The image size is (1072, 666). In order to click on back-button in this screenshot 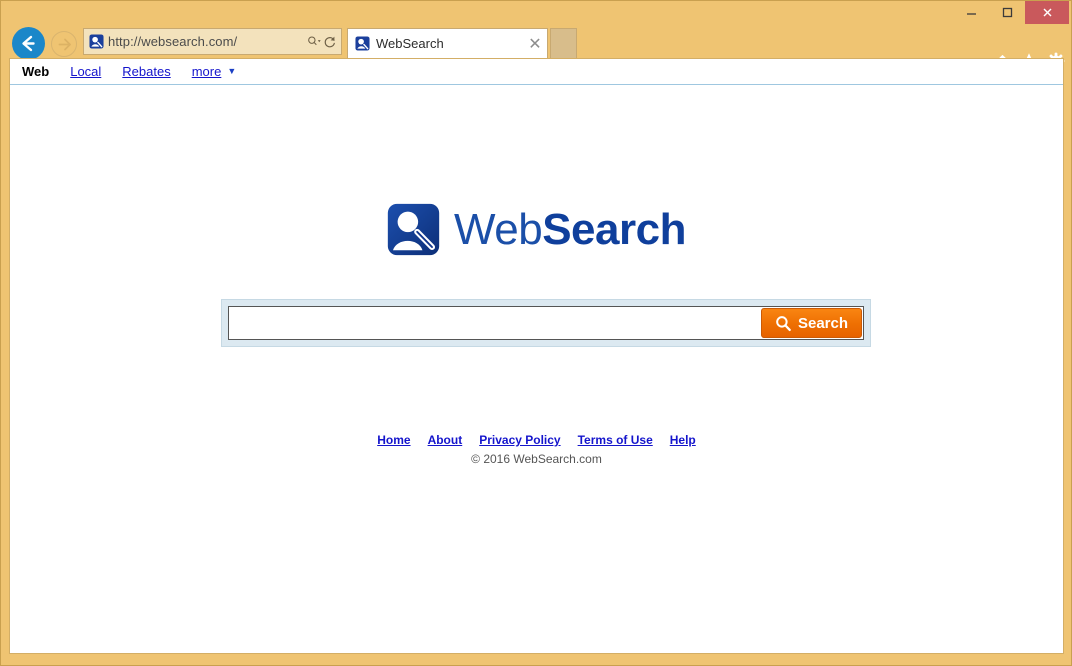, I will do `click(28, 43)`.